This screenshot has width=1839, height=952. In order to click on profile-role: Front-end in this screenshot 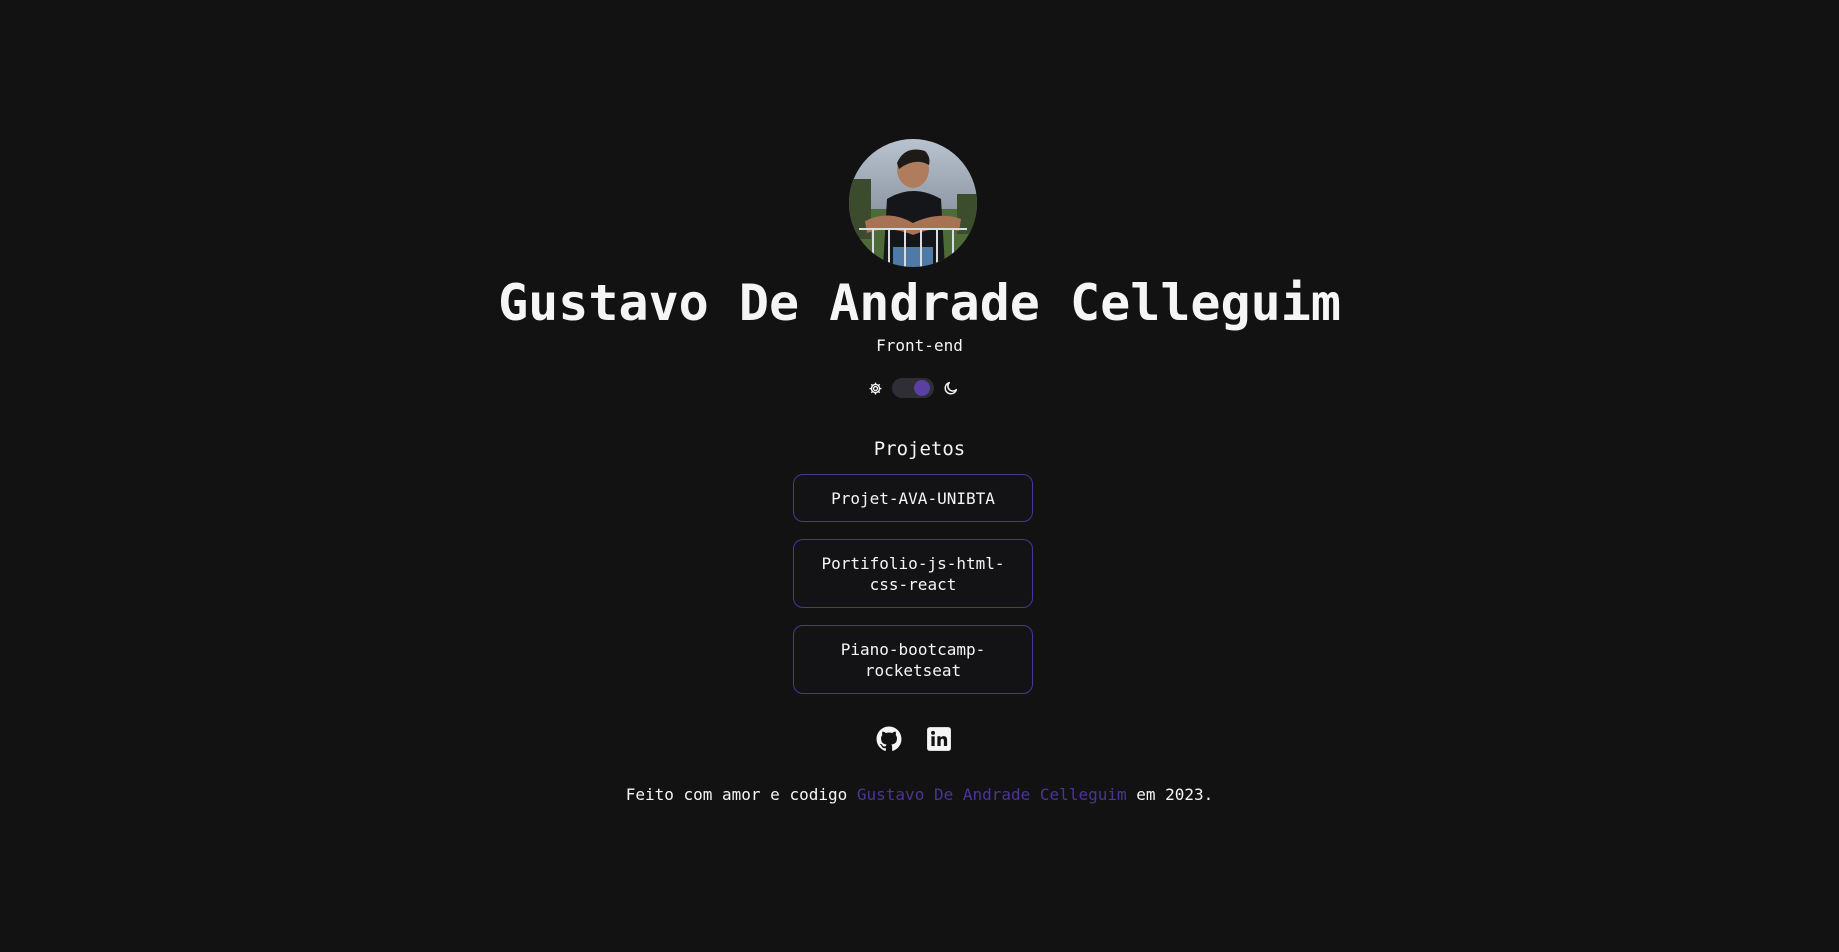, I will do `click(919, 345)`.